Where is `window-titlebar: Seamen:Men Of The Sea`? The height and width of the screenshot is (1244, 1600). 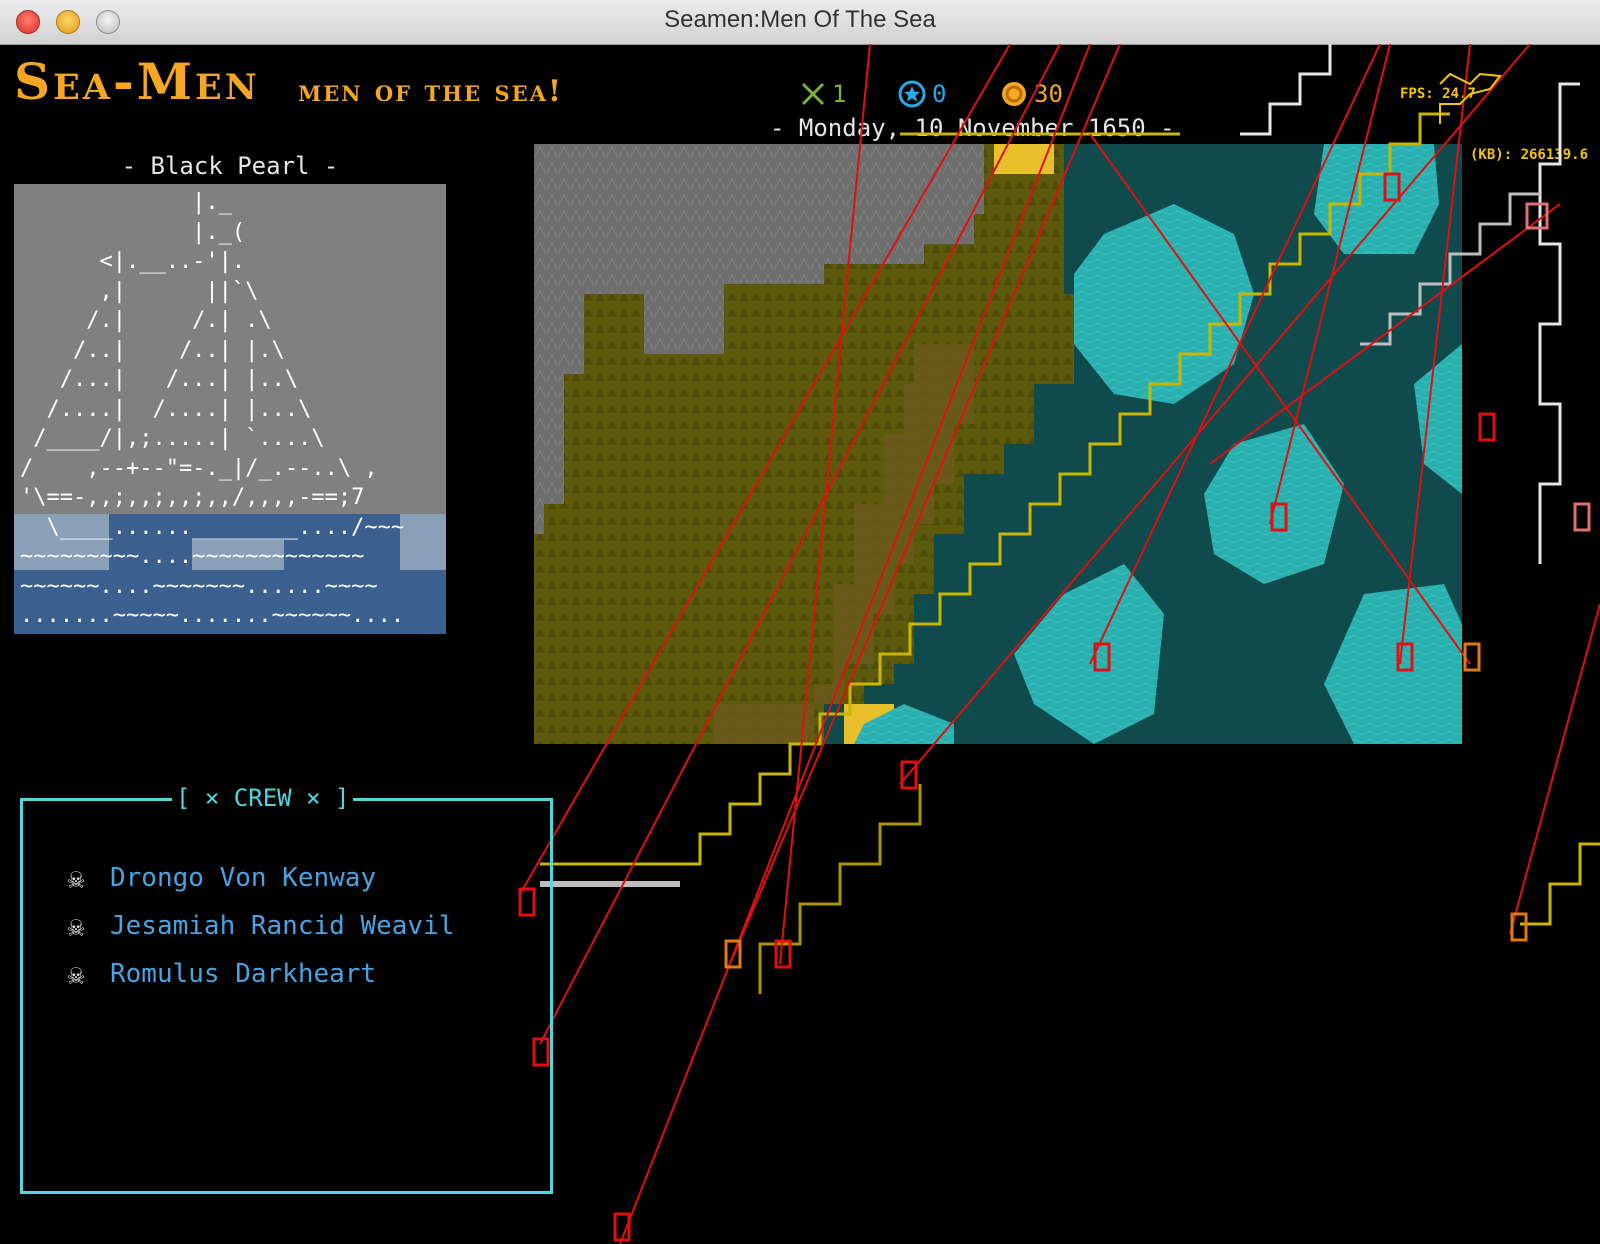
window-titlebar: Seamen:Men Of The Sea is located at coordinates (800, 22).